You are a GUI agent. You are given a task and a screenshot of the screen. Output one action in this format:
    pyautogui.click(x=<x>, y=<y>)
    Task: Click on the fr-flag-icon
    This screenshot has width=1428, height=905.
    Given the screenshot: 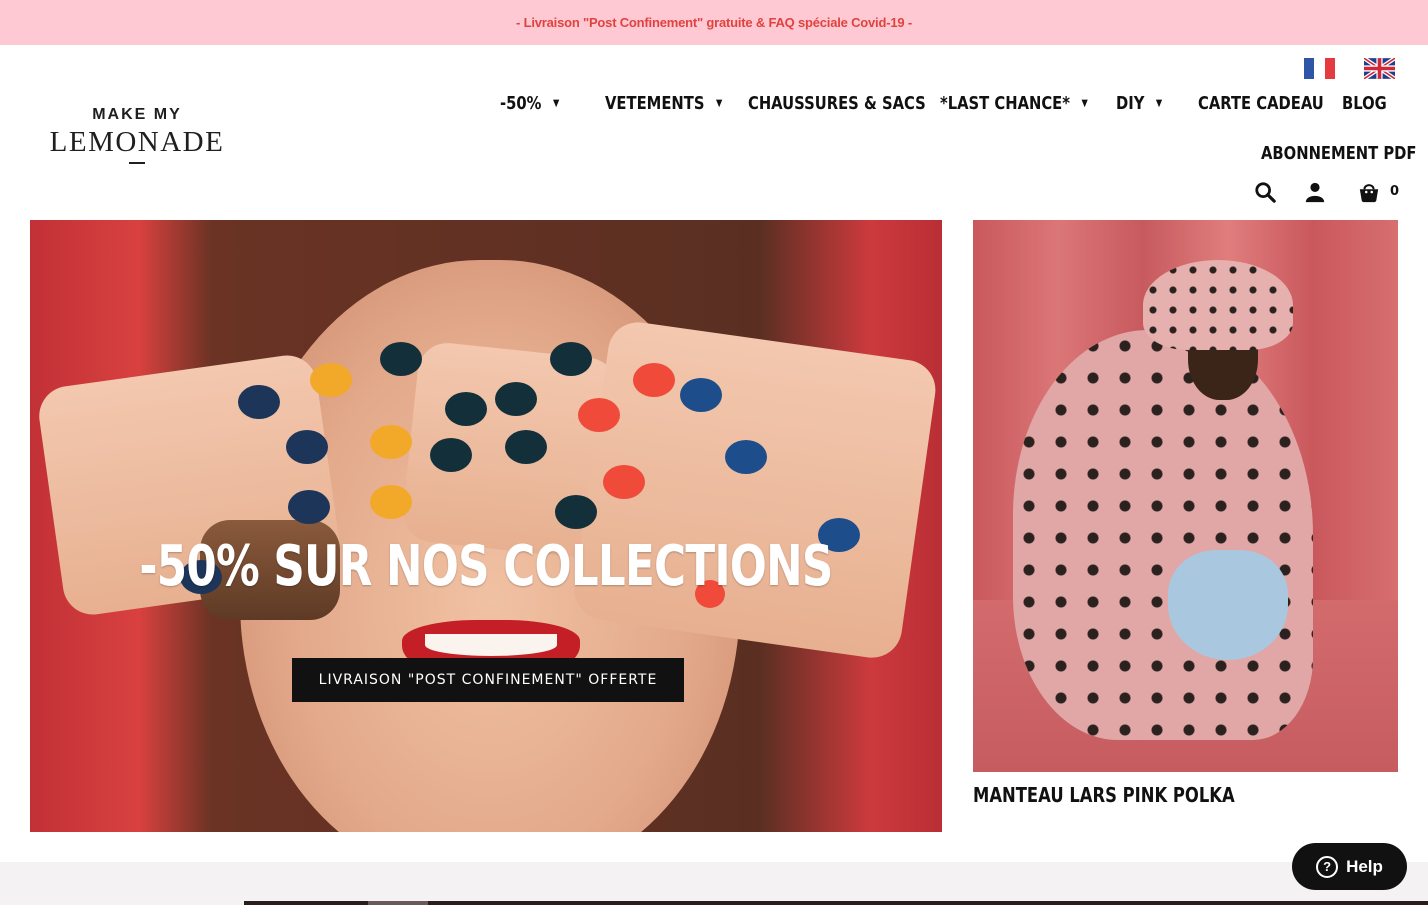 What is the action you would take?
    pyautogui.click(x=1319, y=68)
    